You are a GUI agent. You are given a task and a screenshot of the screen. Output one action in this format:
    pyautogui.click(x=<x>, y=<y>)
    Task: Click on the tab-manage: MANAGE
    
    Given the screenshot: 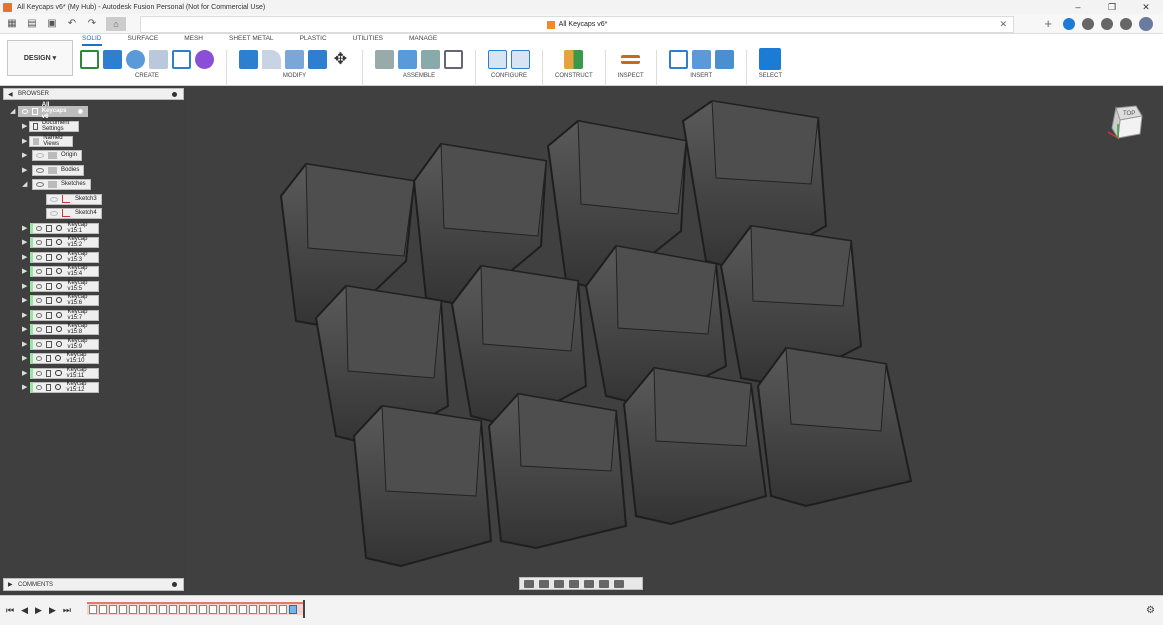 What is the action you would take?
    pyautogui.click(x=423, y=40)
    